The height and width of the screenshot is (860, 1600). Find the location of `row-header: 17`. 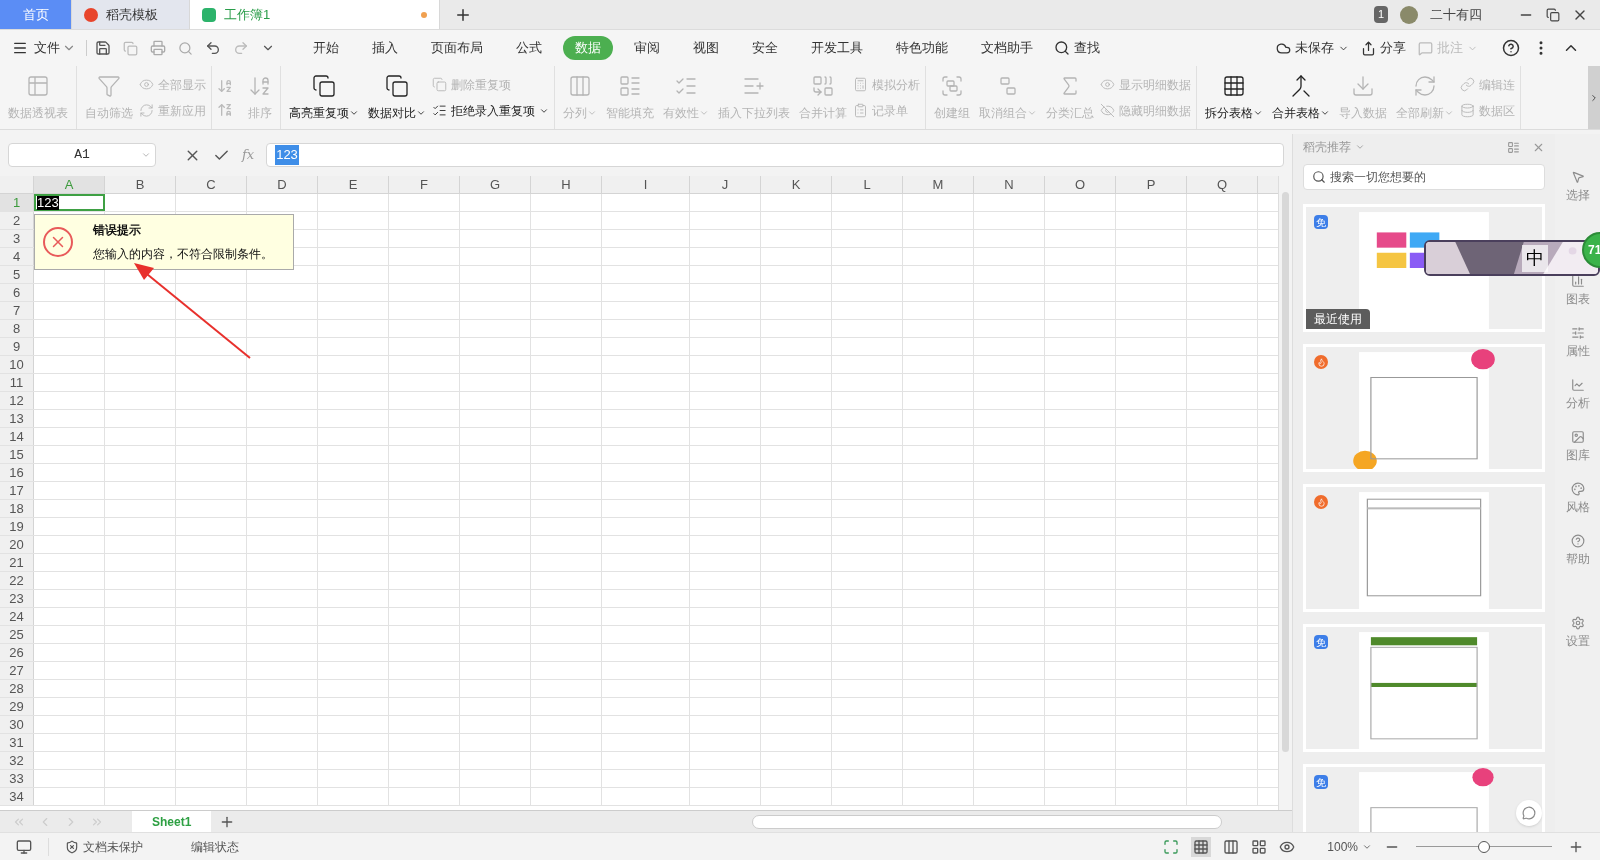

row-header: 17 is located at coordinates (17, 490).